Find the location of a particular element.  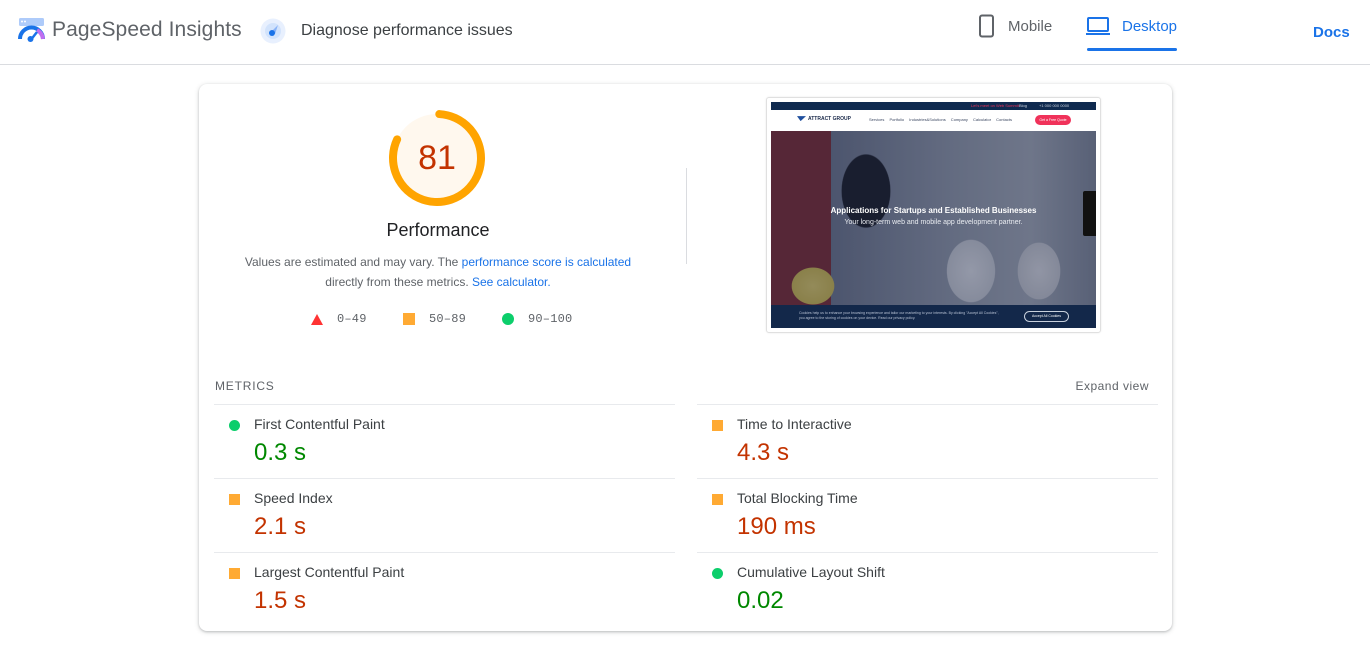

metric-first-contentful-paint: First Contentful Paint 0.3 s is located at coordinates (444, 441).